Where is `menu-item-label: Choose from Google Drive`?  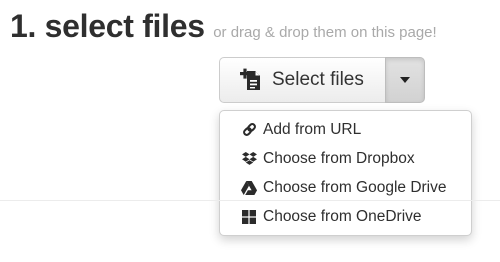
menu-item-label: Choose from Google Drive is located at coordinates (355, 187).